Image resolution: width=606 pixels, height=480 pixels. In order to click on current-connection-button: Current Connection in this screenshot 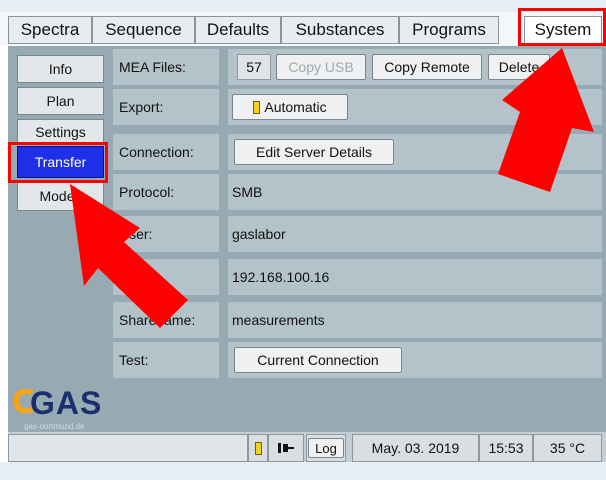, I will do `click(318, 360)`.